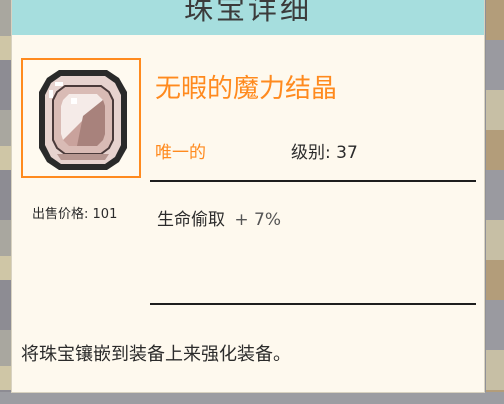 The width and height of the screenshot is (504, 404). I want to click on divider-bottom, so click(313, 304).